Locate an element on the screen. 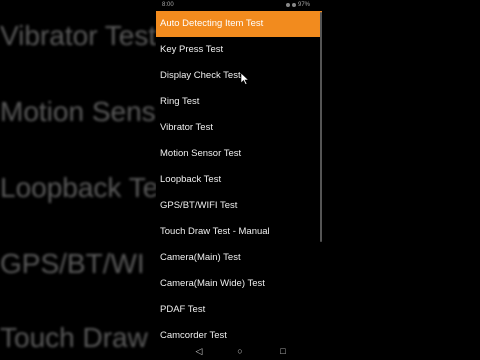 This screenshot has height=360, width=480. menu-item-auto-detecting: Auto Detecting Item Test is located at coordinates (239, 24).